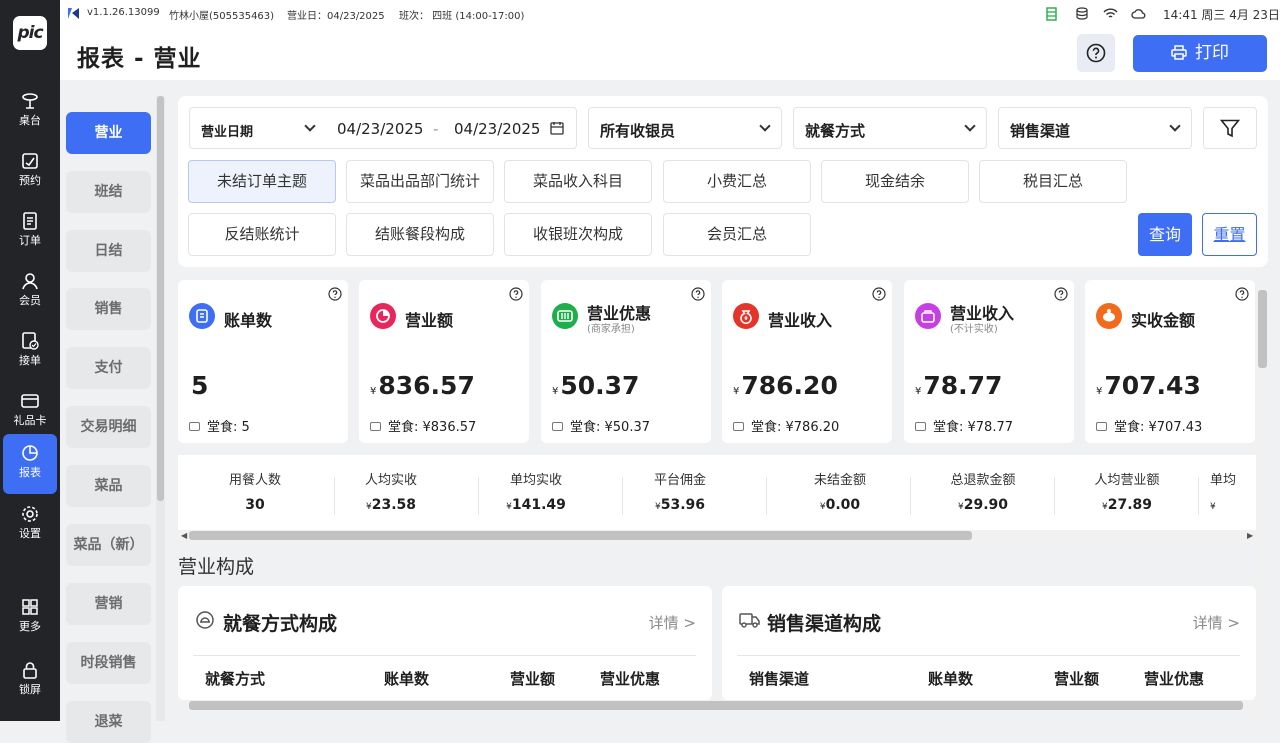 Image resolution: width=1280 pixels, height=743 pixels. Describe the element at coordinates (30, 420) in the screenshot. I see `nav-label: 礼品卡` at that location.